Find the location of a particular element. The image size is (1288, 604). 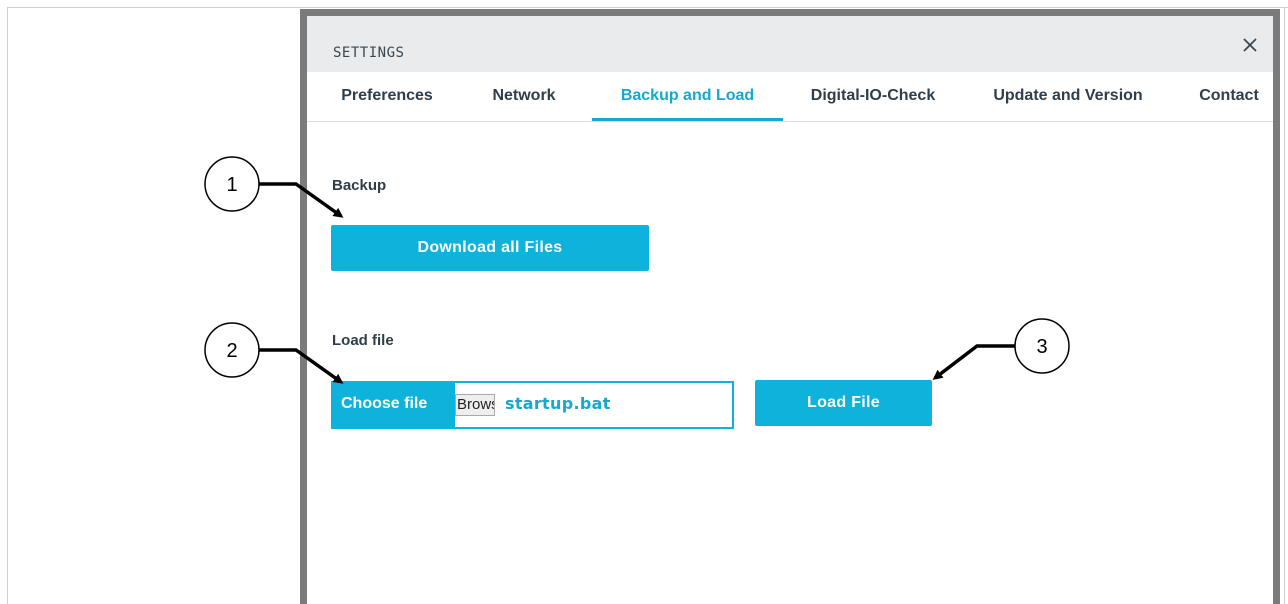

tab-network: Network is located at coordinates (524, 96).